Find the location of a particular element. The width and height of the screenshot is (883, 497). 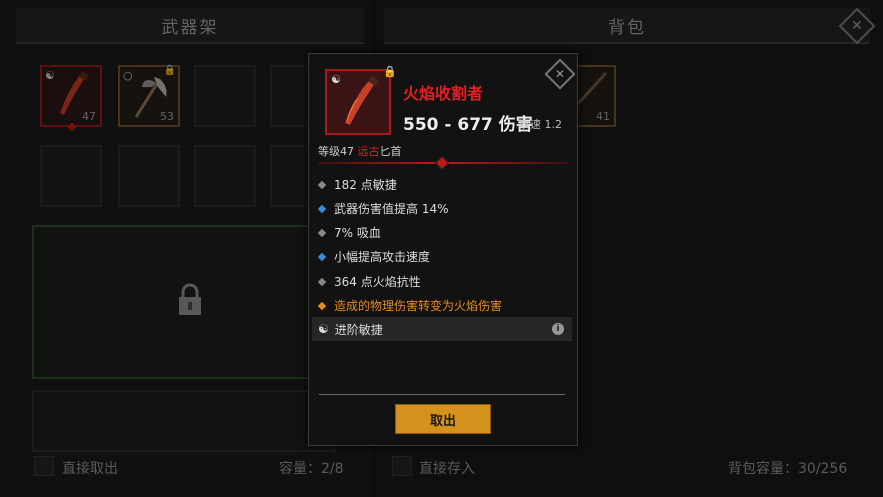

rarity-text: 远古 is located at coordinates (368, 151).